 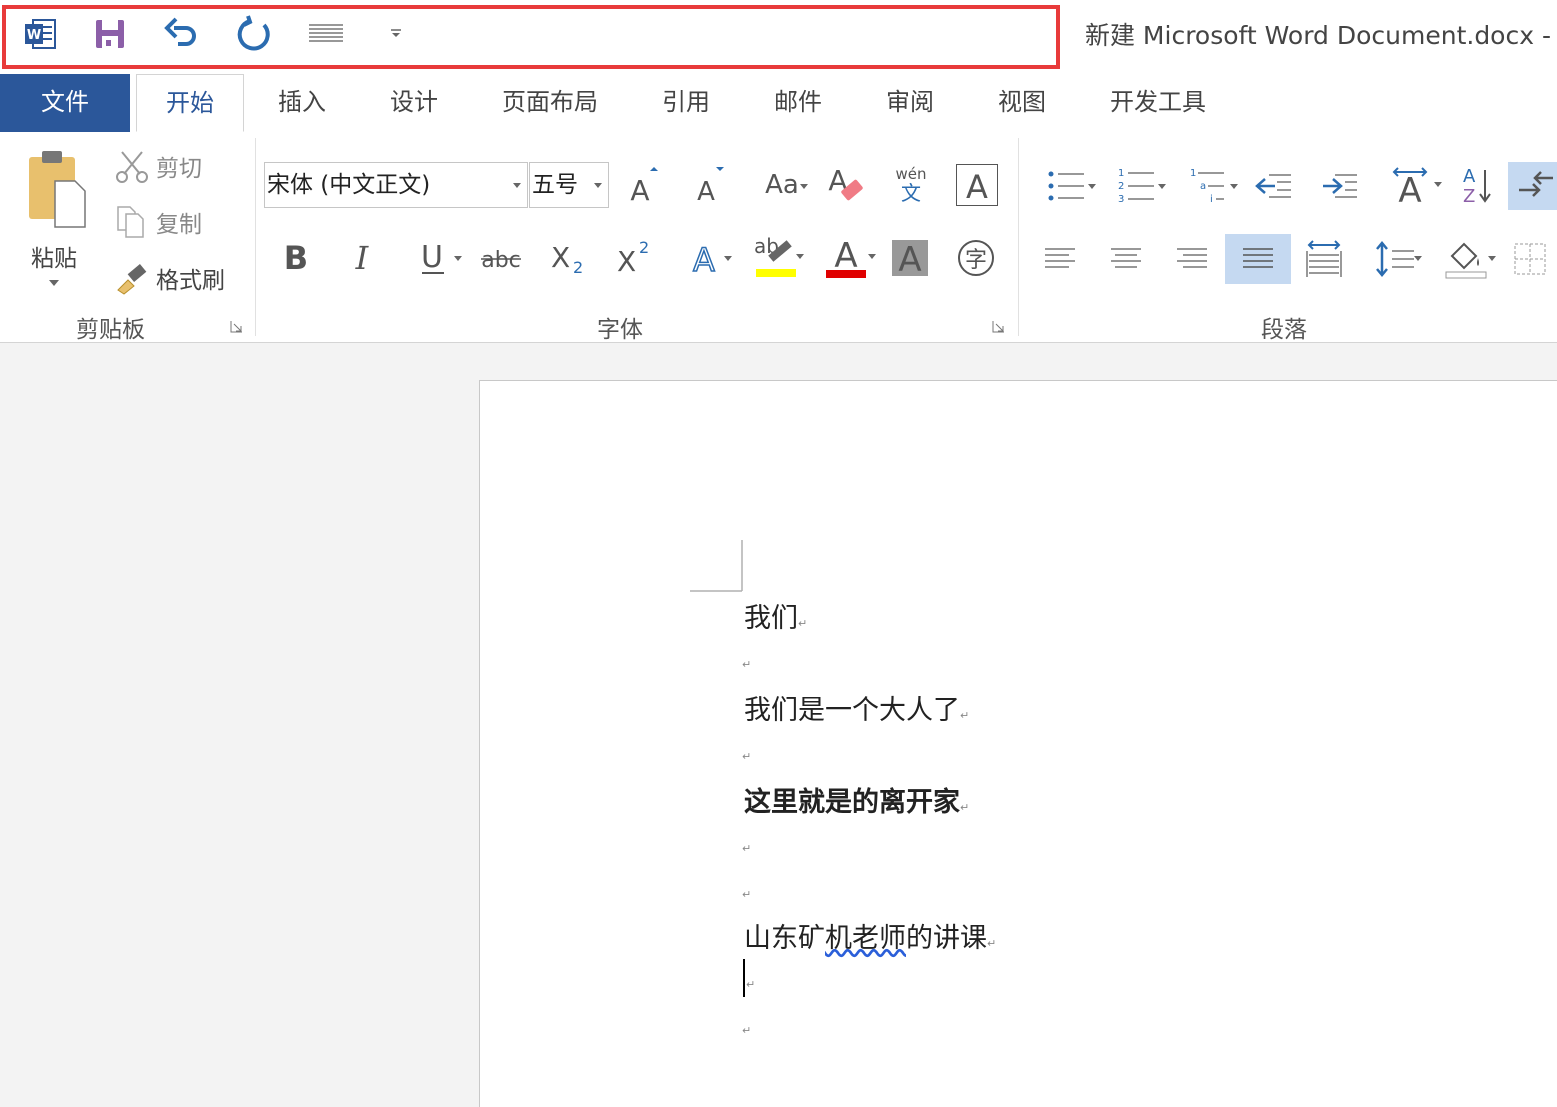 What do you see at coordinates (54, 283) in the screenshot?
I see `paste-dropdown-icon` at bounding box center [54, 283].